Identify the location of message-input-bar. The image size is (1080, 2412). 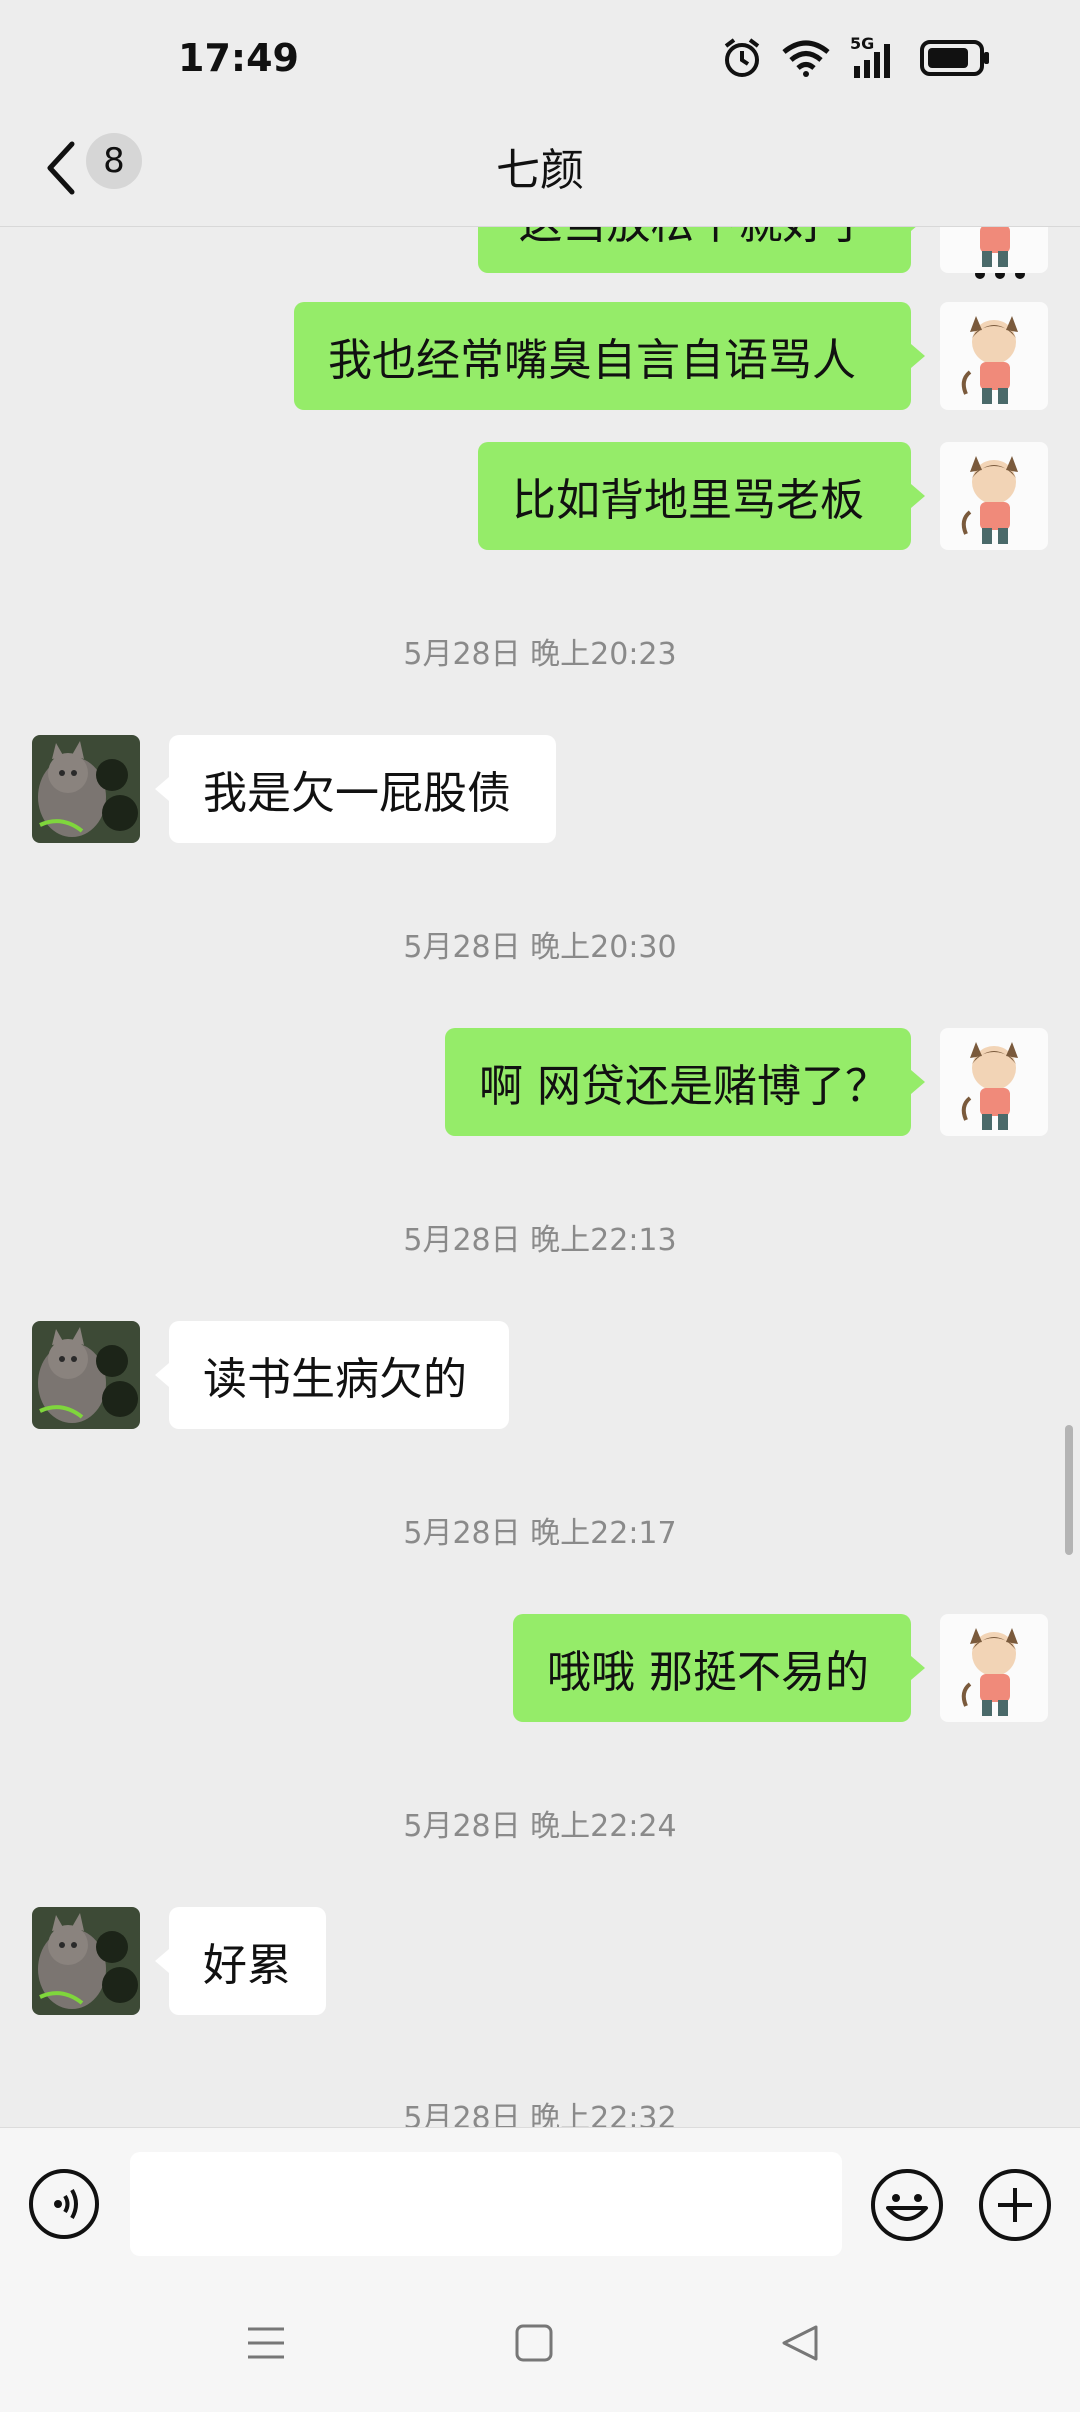
(540, 2202).